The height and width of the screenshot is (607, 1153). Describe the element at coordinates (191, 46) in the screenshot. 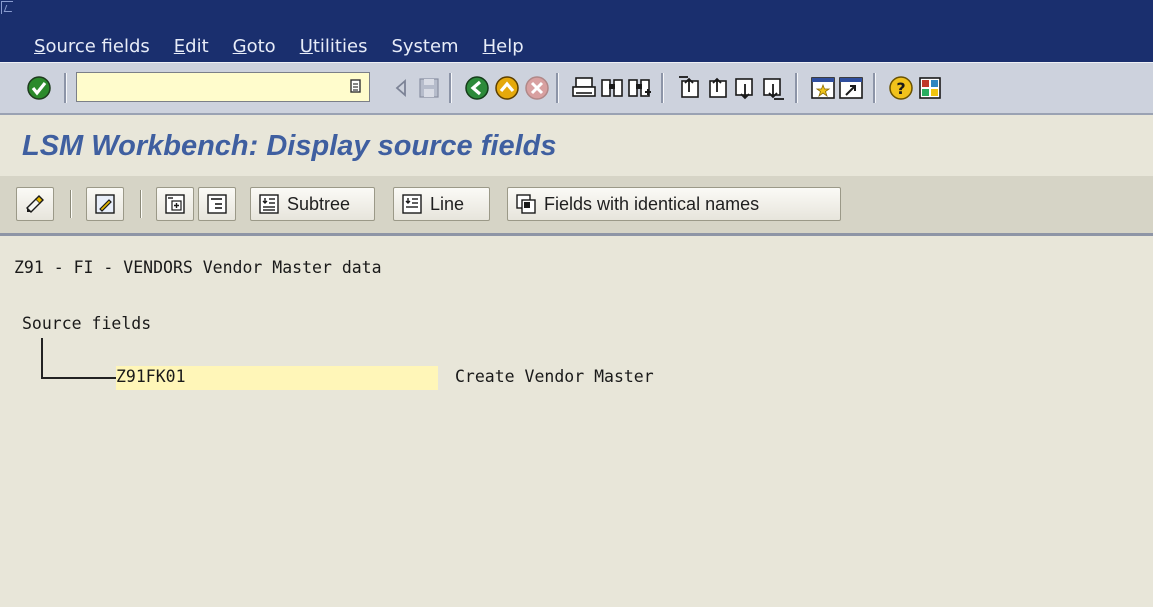

I see `menu-edit: Edit` at that location.